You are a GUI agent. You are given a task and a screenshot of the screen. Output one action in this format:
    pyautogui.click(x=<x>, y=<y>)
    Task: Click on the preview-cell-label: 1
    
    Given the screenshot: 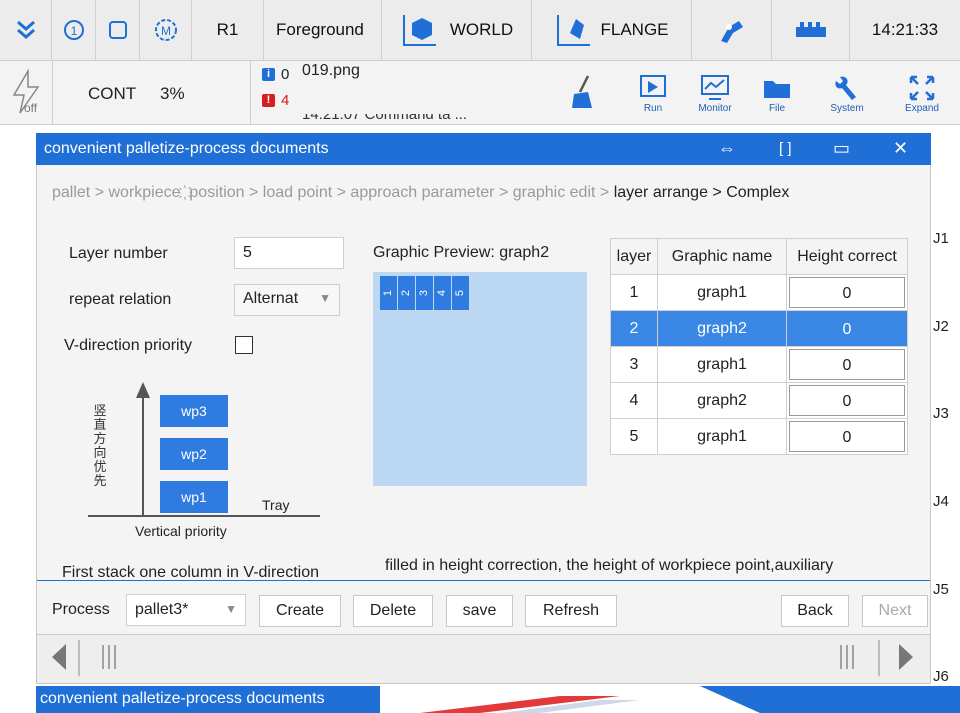 What is the action you would take?
    pyautogui.click(x=388, y=293)
    